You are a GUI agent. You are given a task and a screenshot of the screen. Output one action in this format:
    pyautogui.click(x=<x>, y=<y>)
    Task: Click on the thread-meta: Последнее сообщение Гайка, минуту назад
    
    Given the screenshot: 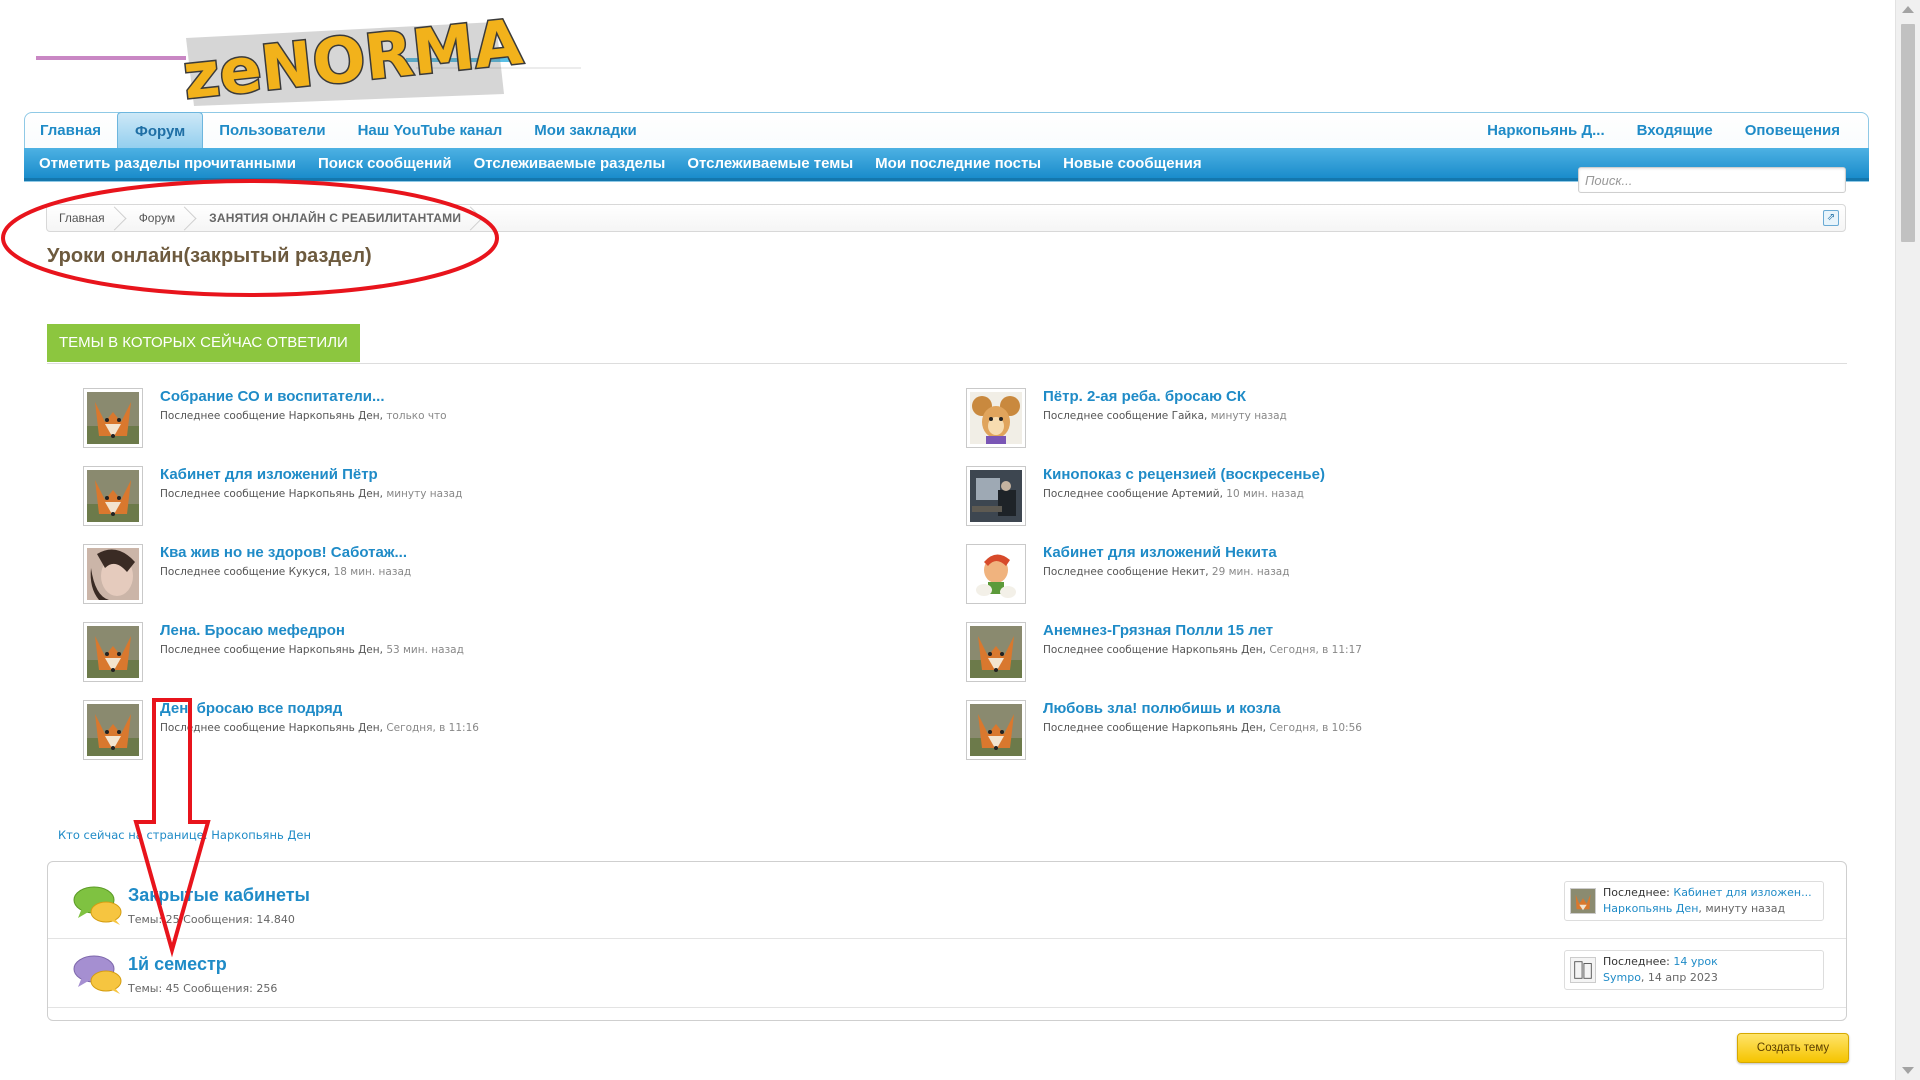 What is the action you would take?
    pyautogui.click(x=1165, y=416)
    